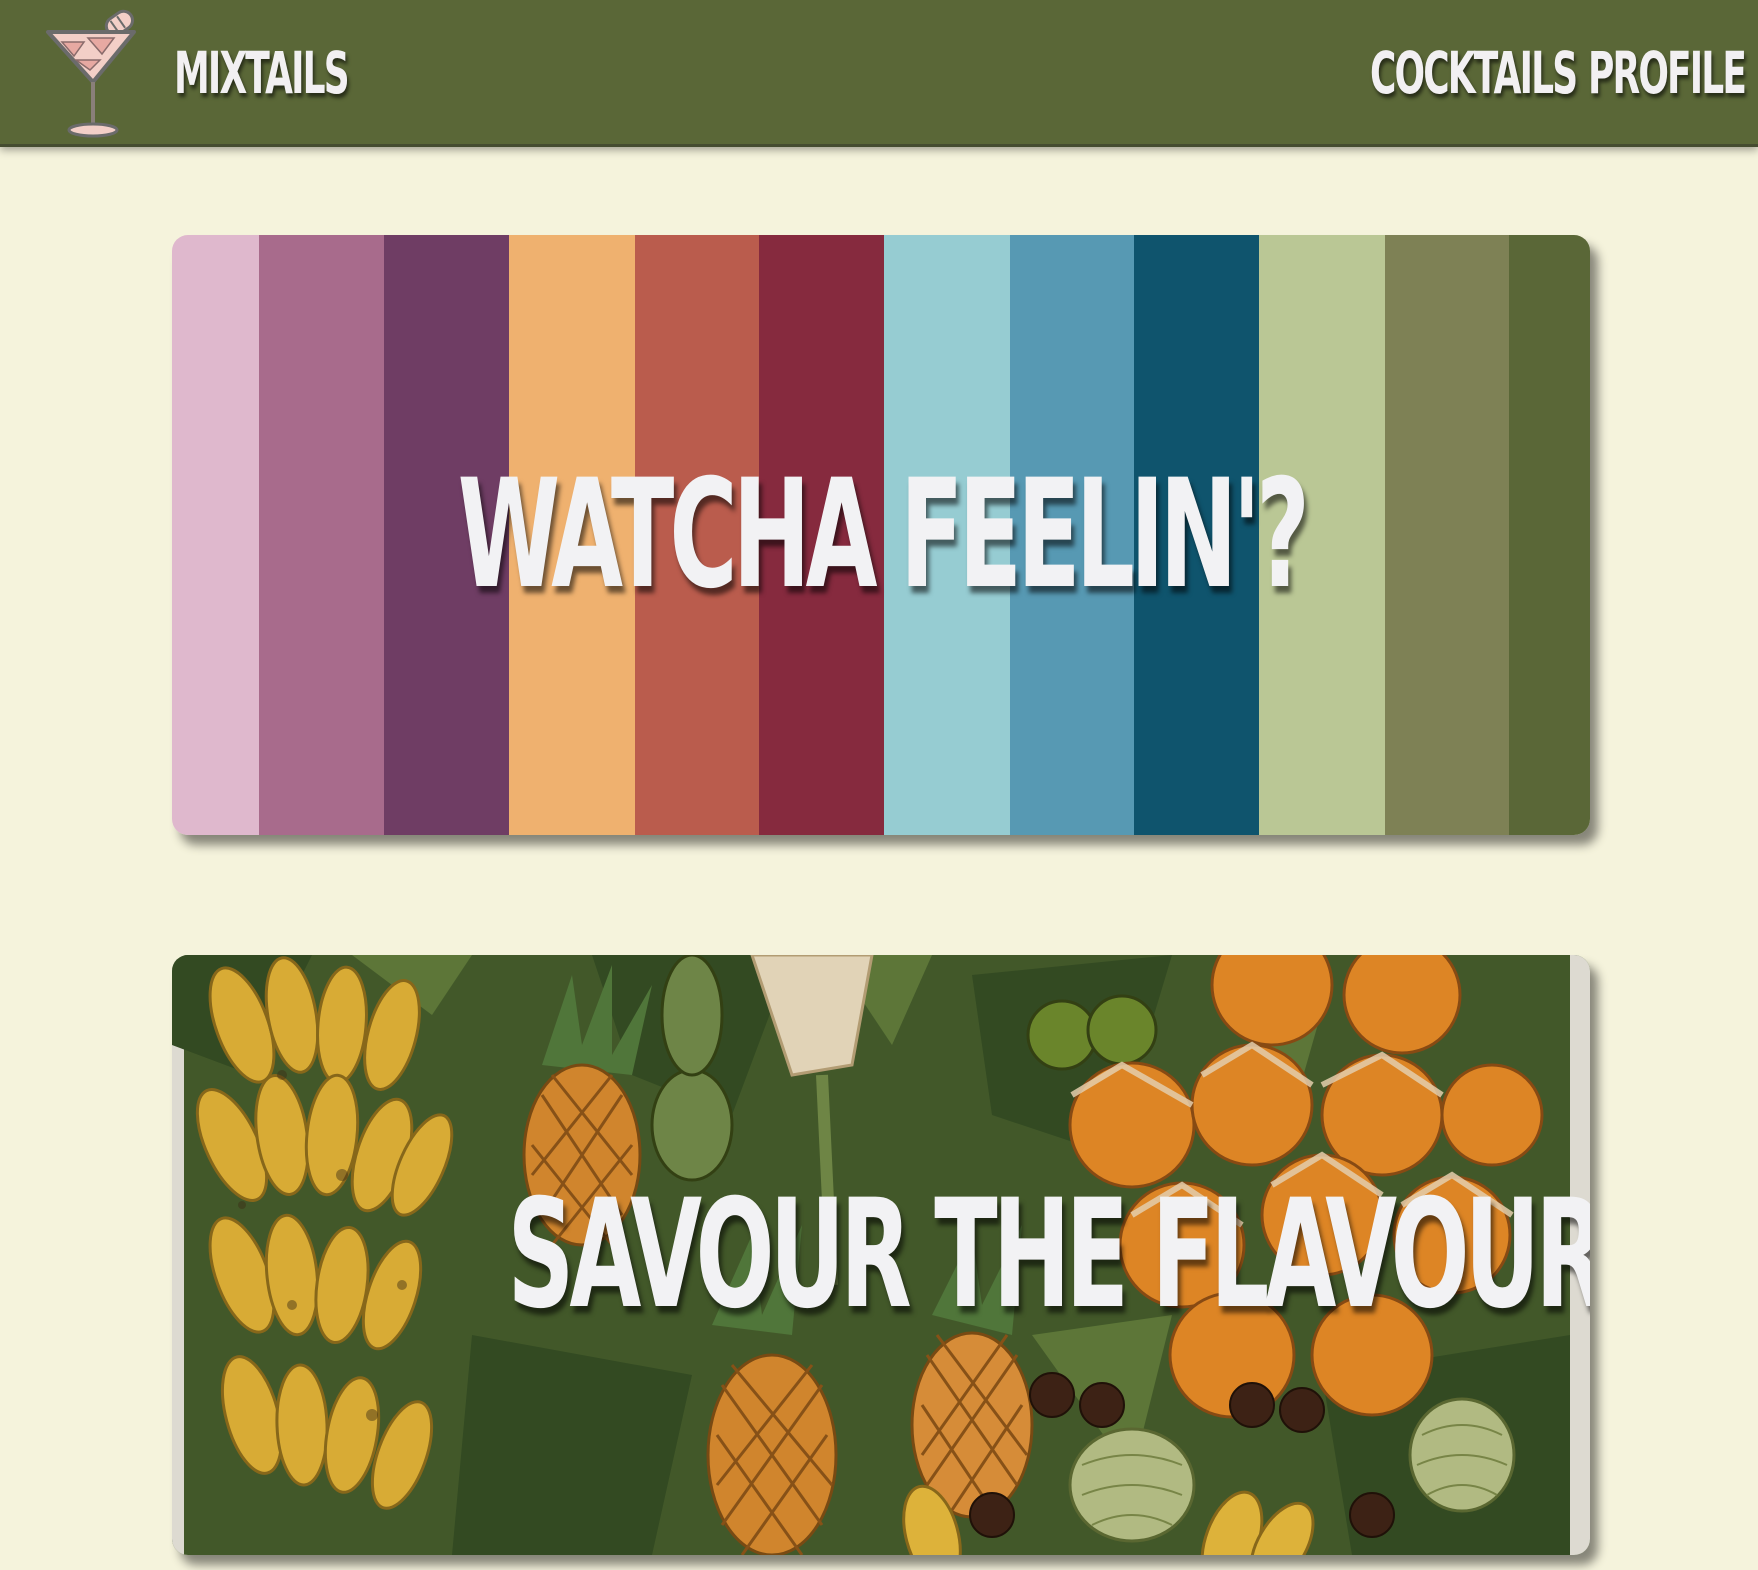  I want to click on flavour-card-title-text: SAVOUR THE FLAVOUR, so click(1048, 1255).